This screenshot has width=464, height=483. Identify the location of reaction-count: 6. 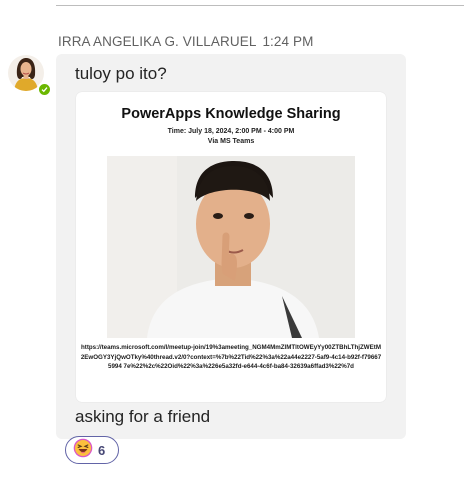
(102, 450).